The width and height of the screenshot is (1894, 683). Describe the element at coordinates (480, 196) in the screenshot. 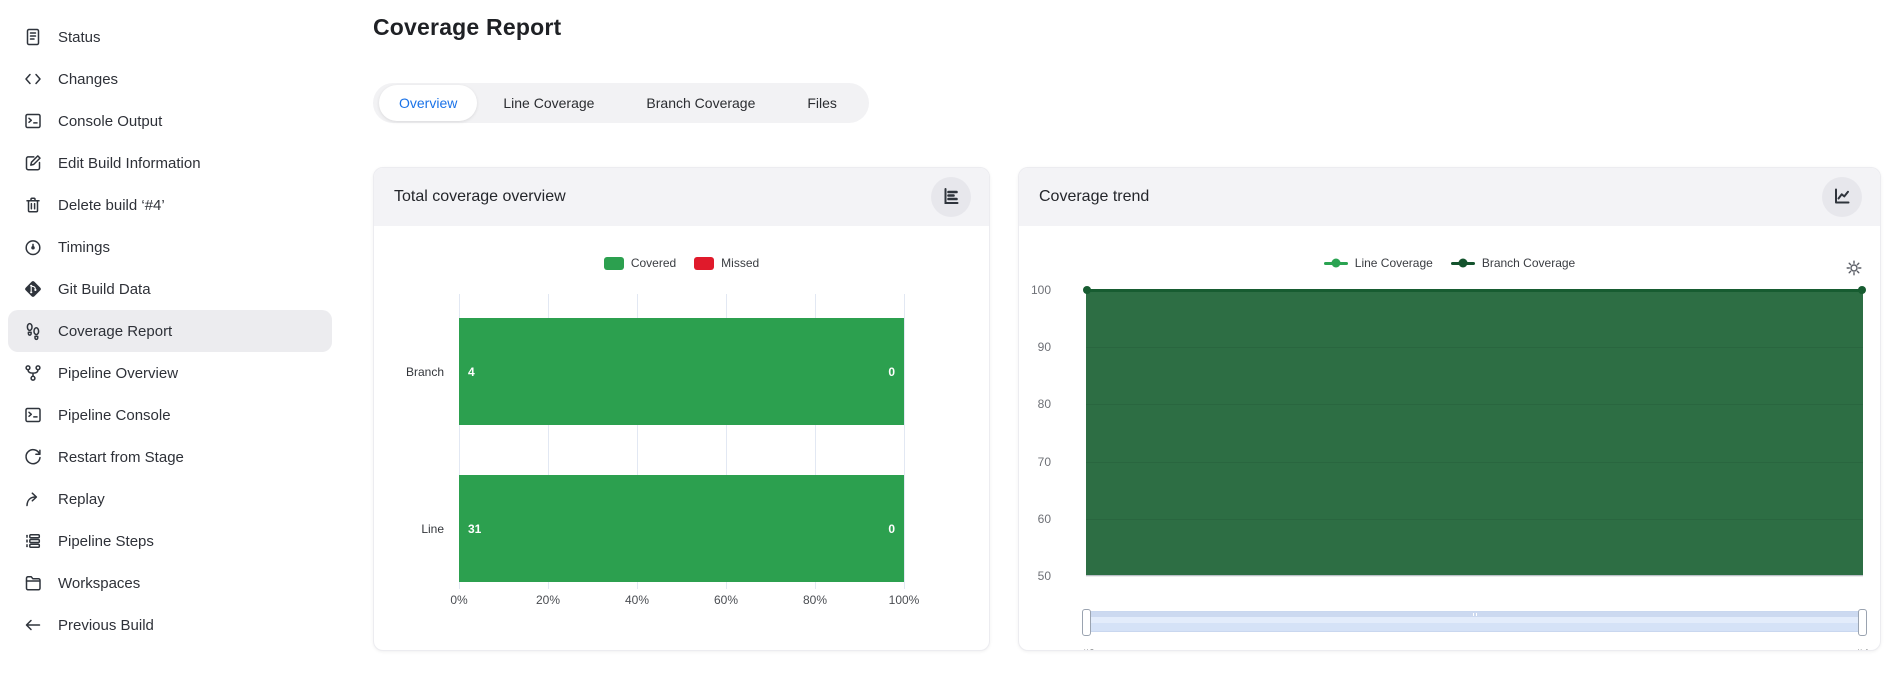

I see `card-title: Total coverage overview` at that location.